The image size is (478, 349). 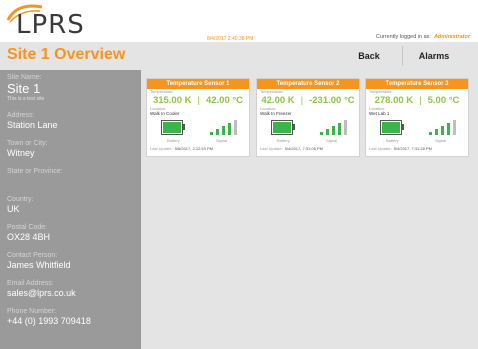 I want to click on last-update: Last Update: 5/8/2017, 2:12:53 PM, so click(x=198, y=148).